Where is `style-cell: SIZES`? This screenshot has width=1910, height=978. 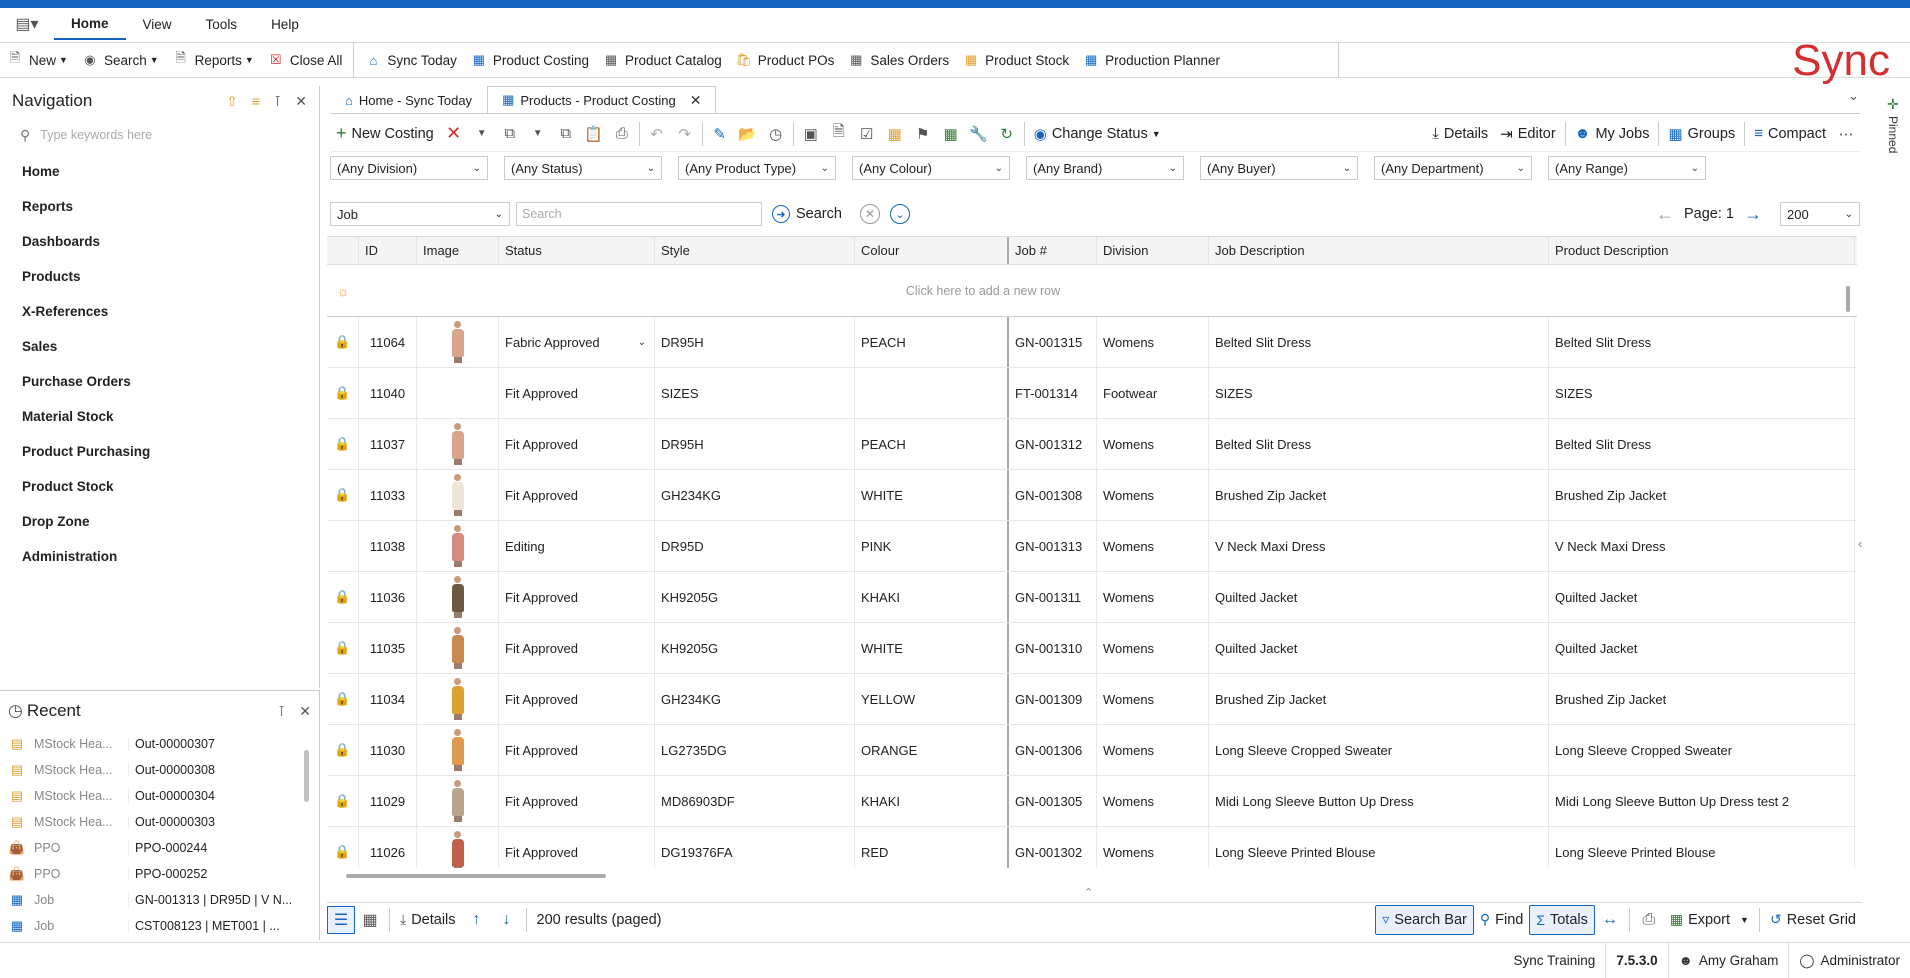
style-cell: SIZES is located at coordinates (755, 393).